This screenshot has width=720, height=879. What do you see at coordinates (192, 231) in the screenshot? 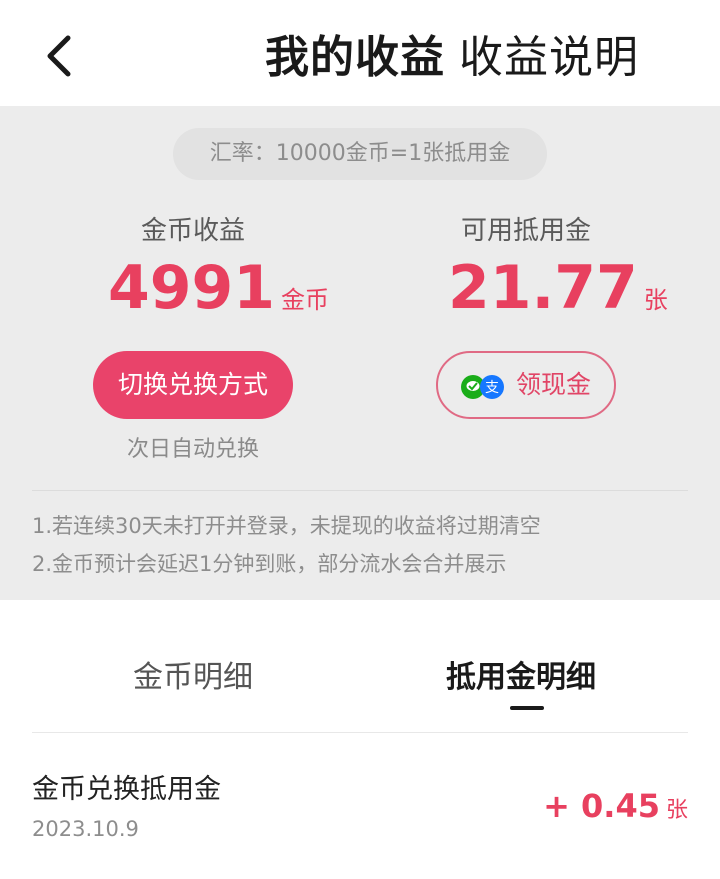
I see `coin-earnings-label: 金币收益` at bounding box center [192, 231].